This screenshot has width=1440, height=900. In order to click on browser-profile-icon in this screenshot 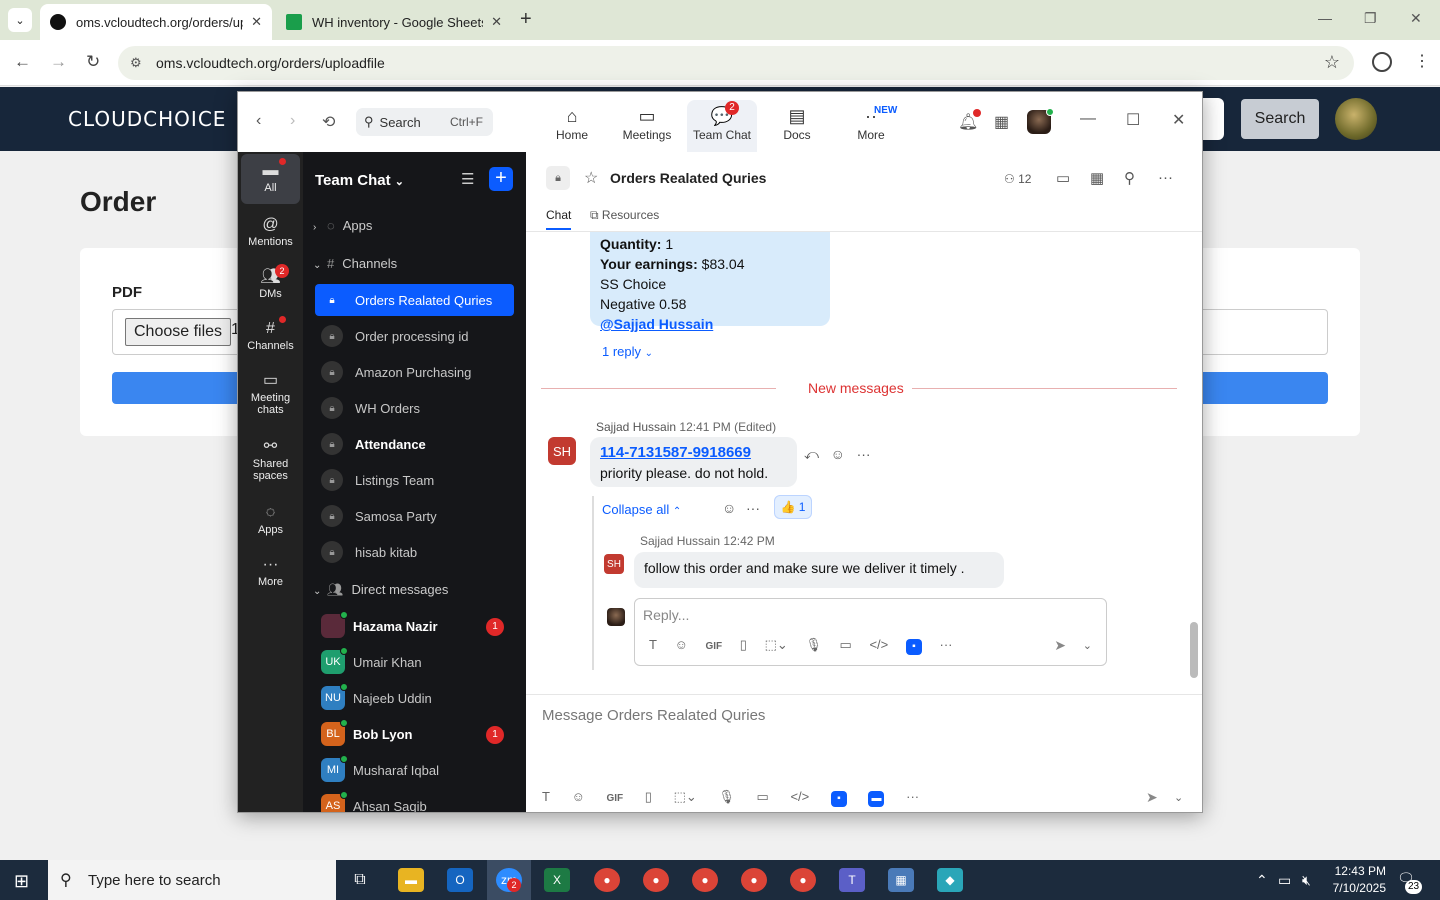, I will do `click(1382, 62)`.